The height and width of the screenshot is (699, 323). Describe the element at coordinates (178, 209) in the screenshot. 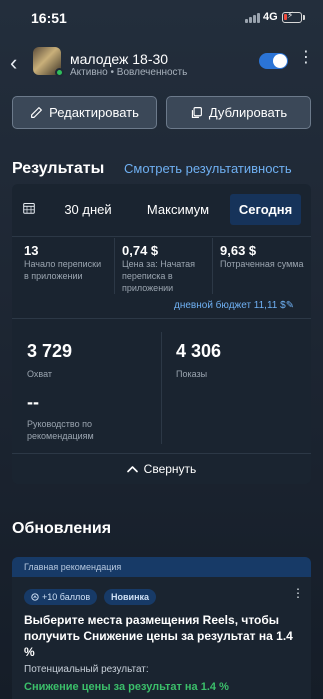

I see `segment-maximum: Максимум` at that location.